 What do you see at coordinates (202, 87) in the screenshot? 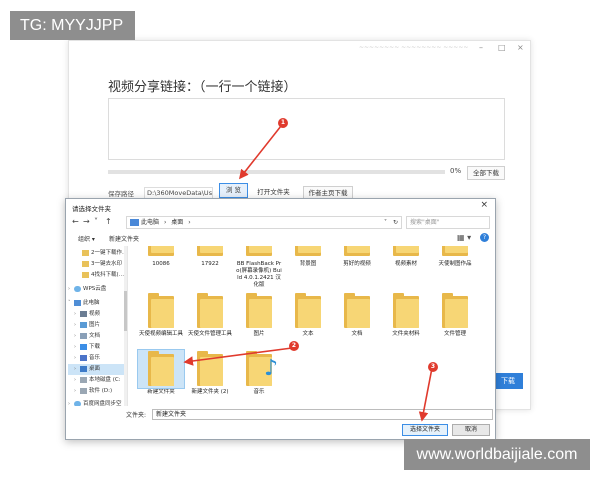
I see `share-links-heading: 视频分享链接：（一行一个链接）` at bounding box center [202, 87].